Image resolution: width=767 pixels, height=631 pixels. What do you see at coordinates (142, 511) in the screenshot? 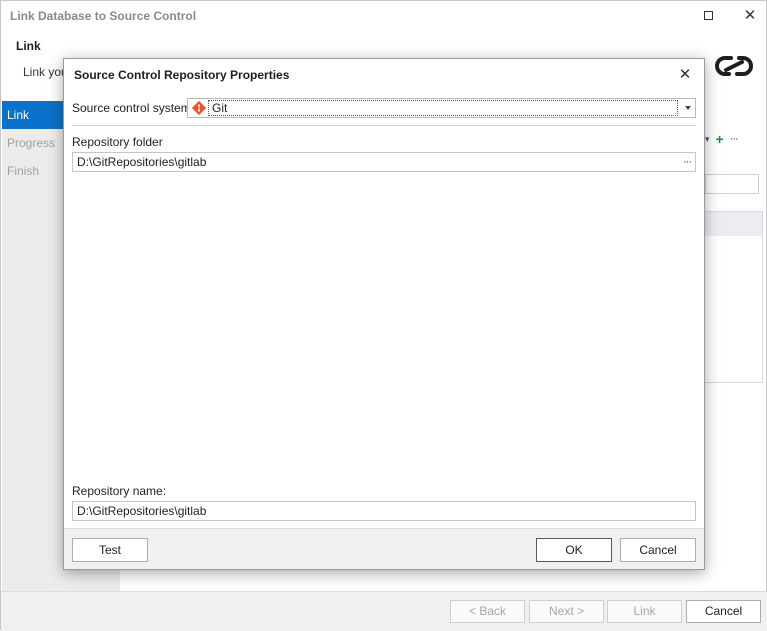
I see `repository-name-value: D:\GitRepositories\gitlab` at bounding box center [142, 511].